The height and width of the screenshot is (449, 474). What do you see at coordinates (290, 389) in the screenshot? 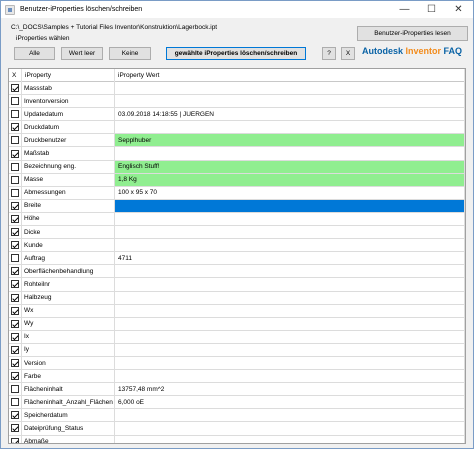
I see `iproperty-value-cell: 13757,48 mm^2` at bounding box center [290, 389].